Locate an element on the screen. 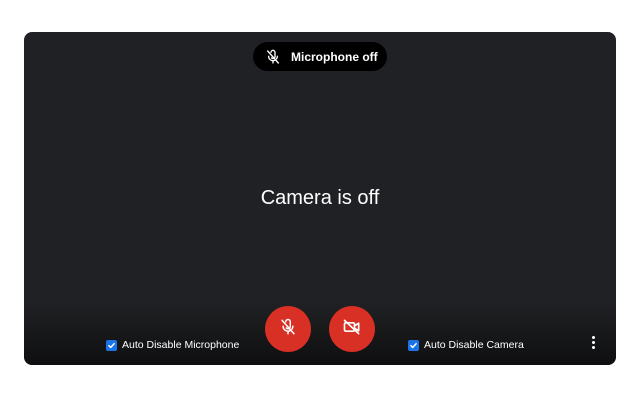  camera-toggle-button is located at coordinates (352, 329).